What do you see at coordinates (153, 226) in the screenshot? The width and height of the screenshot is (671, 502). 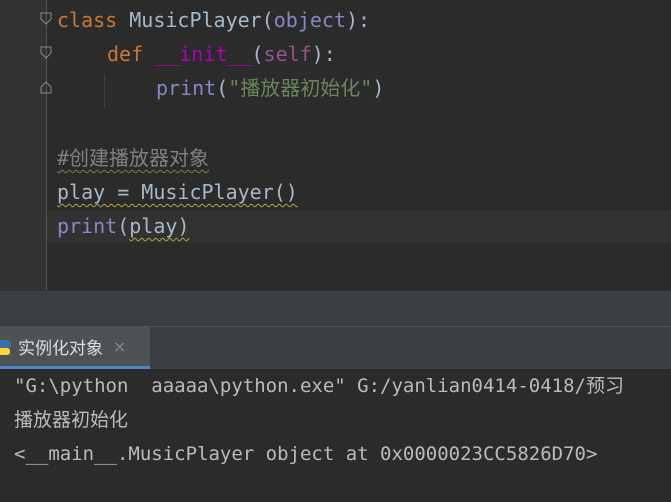 I see `argument: play` at bounding box center [153, 226].